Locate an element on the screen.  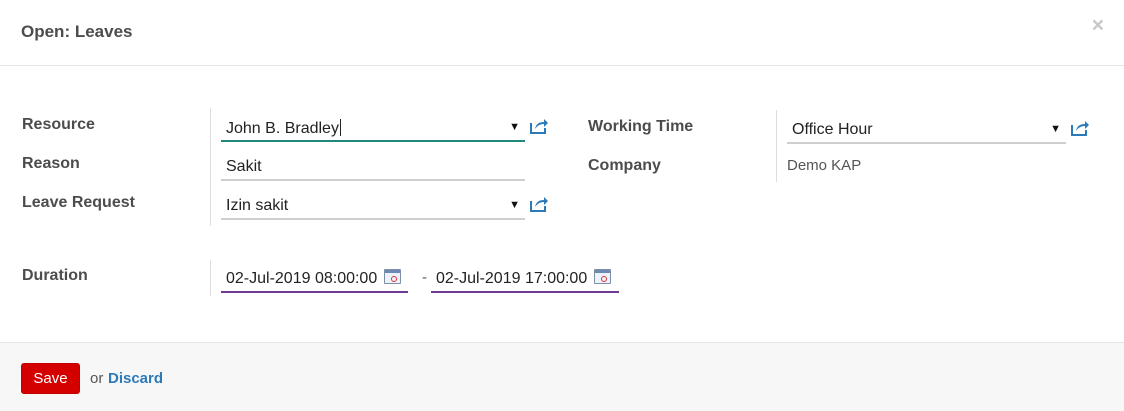
resource-field: John B. Bradley ▼ is located at coordinates (373, 128).